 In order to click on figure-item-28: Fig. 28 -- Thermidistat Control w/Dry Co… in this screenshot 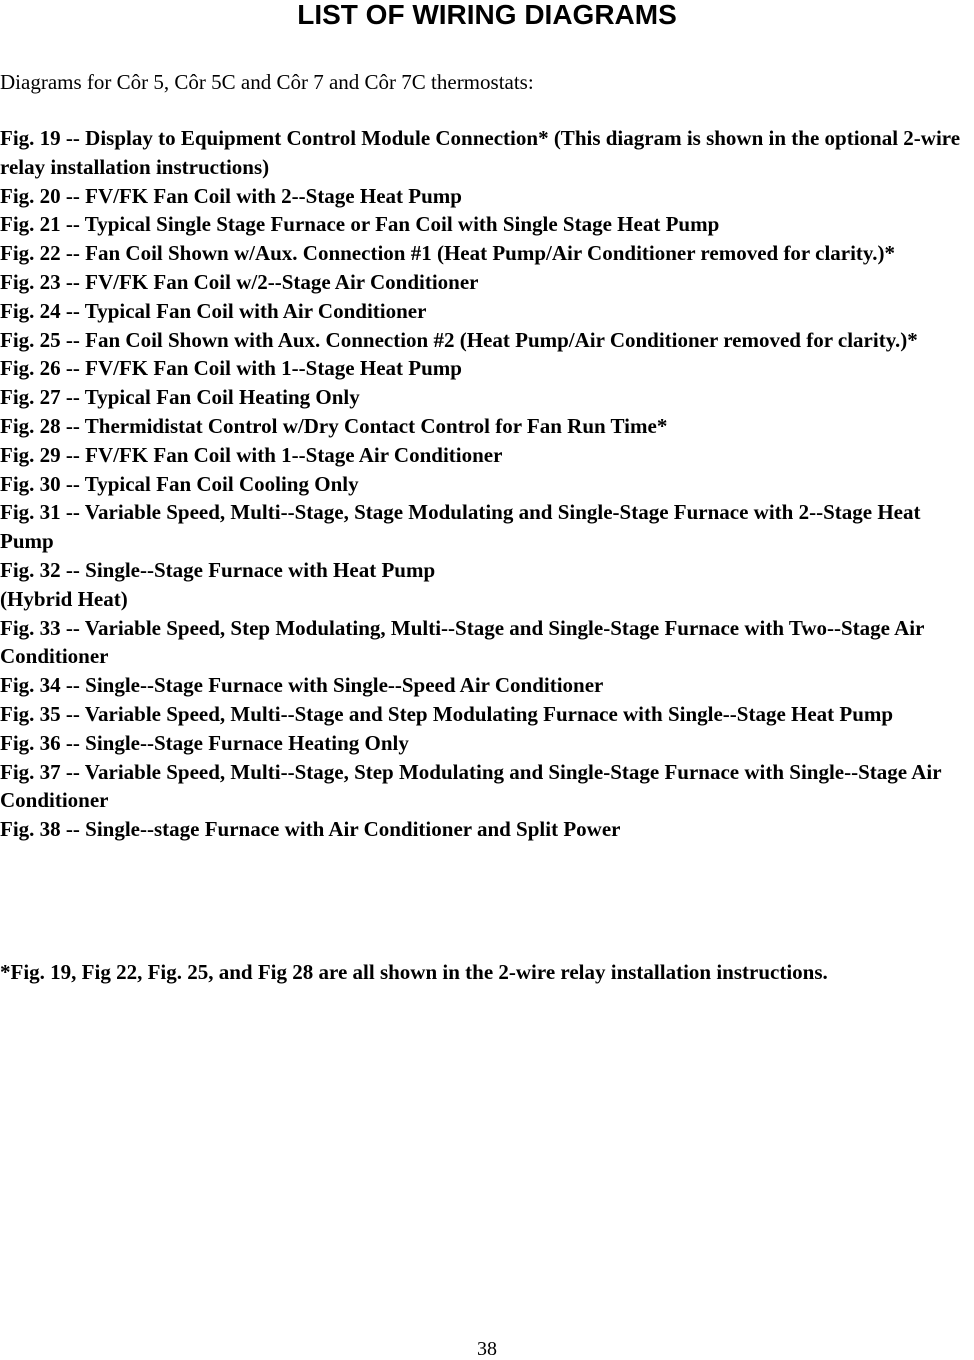, I will do `click(334, 425)`.